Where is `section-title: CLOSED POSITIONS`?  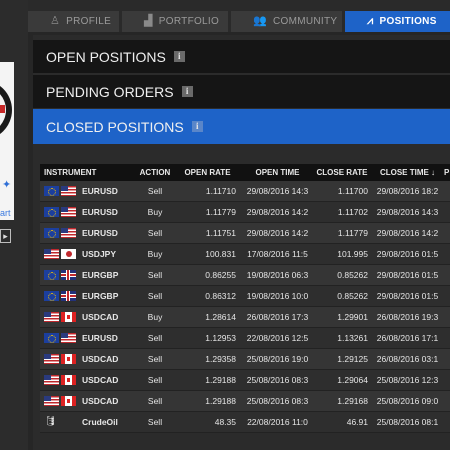 section-title: CLOSED POSITIONS is located at coordinates (115, 126).